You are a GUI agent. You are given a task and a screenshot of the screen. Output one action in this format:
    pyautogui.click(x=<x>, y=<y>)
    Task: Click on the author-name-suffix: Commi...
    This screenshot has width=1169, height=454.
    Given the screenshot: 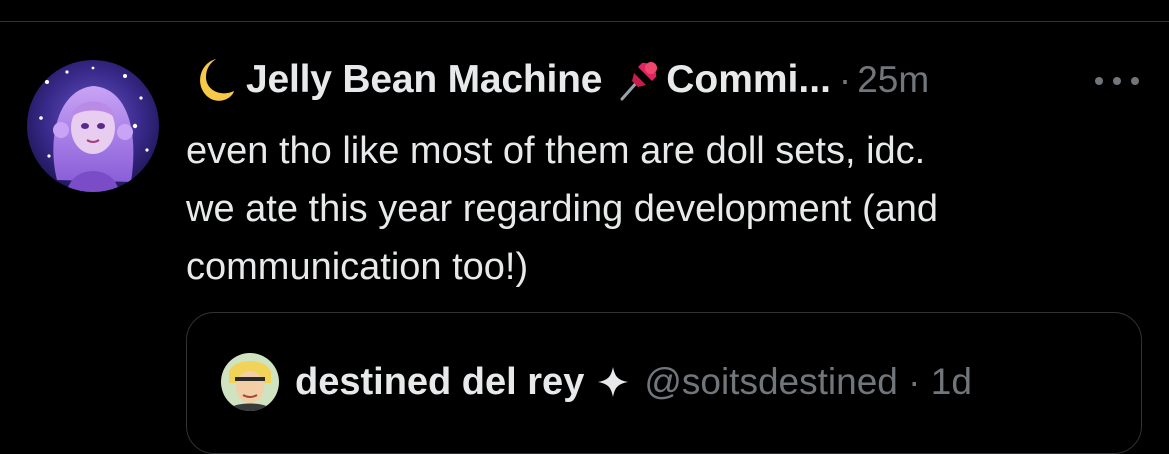 What is the action you would take?
    pyautogui.click(x=748, y=80)
    